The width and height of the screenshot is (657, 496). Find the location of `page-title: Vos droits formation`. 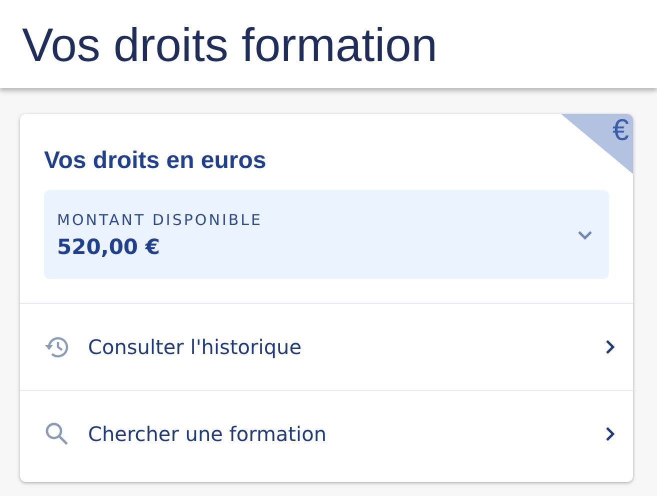

page-title: Vos droits formation is located at coordinates (230, 44).